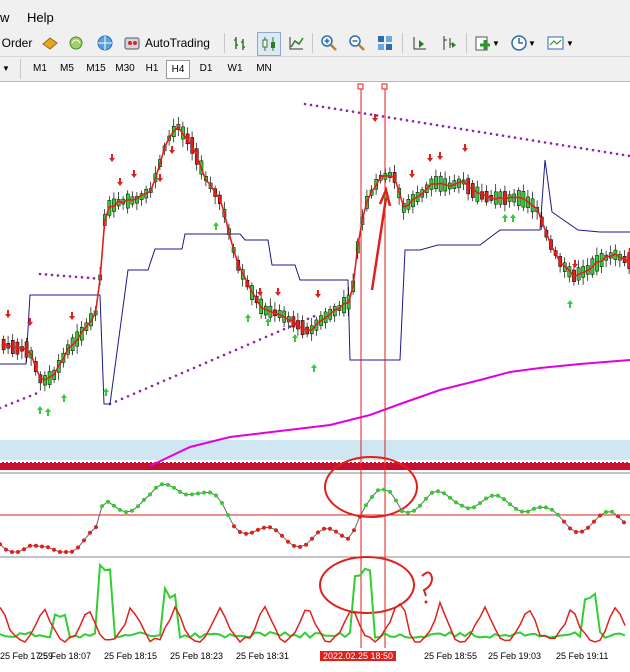  What do you see at coordinates (560, 43) in the screenshot?
I see `templates-button: ▼` at bounding box center [560, 43].